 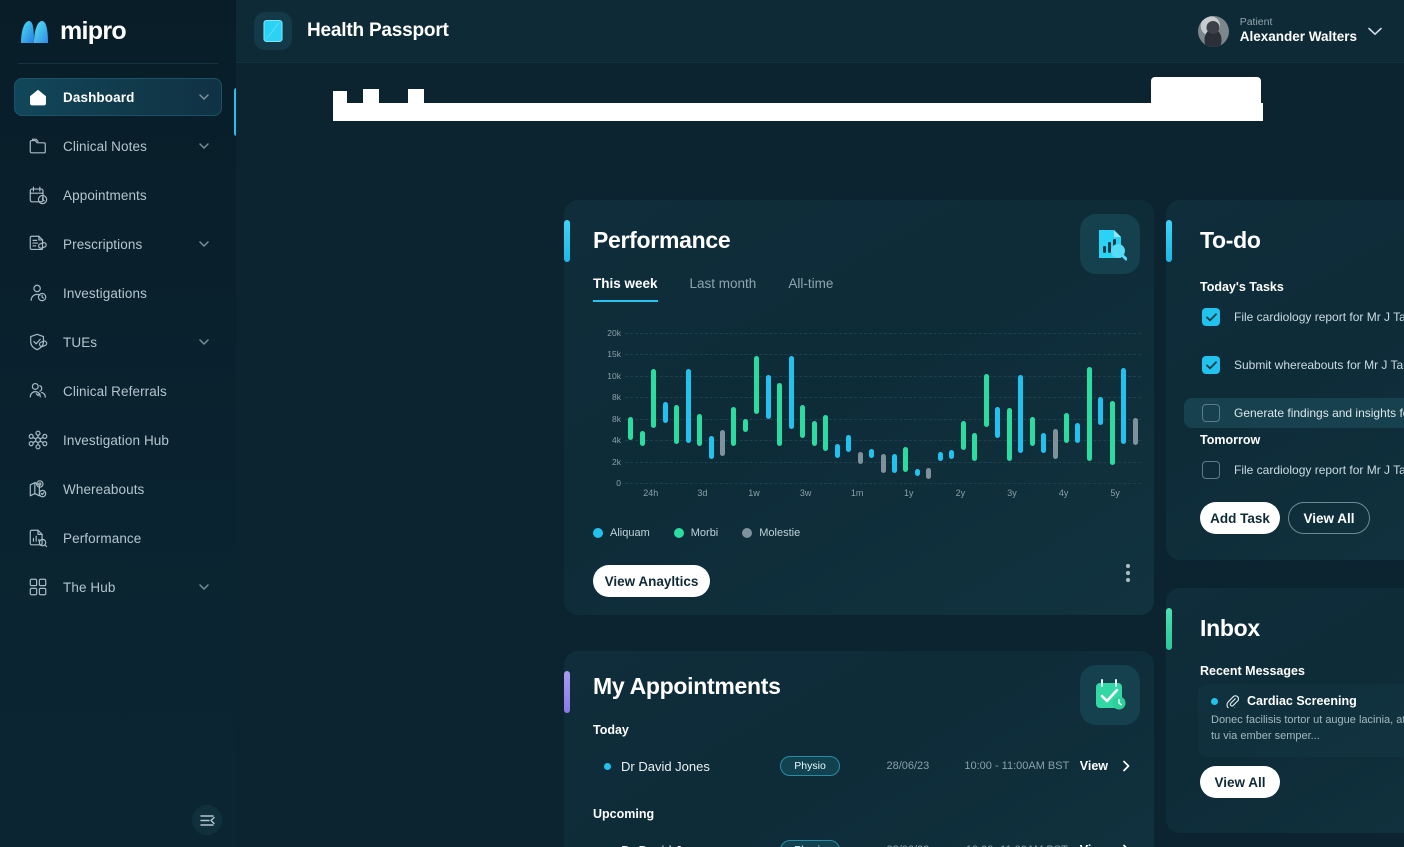 What do you see at coordinates (93, 31) in the screenshot?
I see `brand-name: mipro` at bounding box center [93, 31].